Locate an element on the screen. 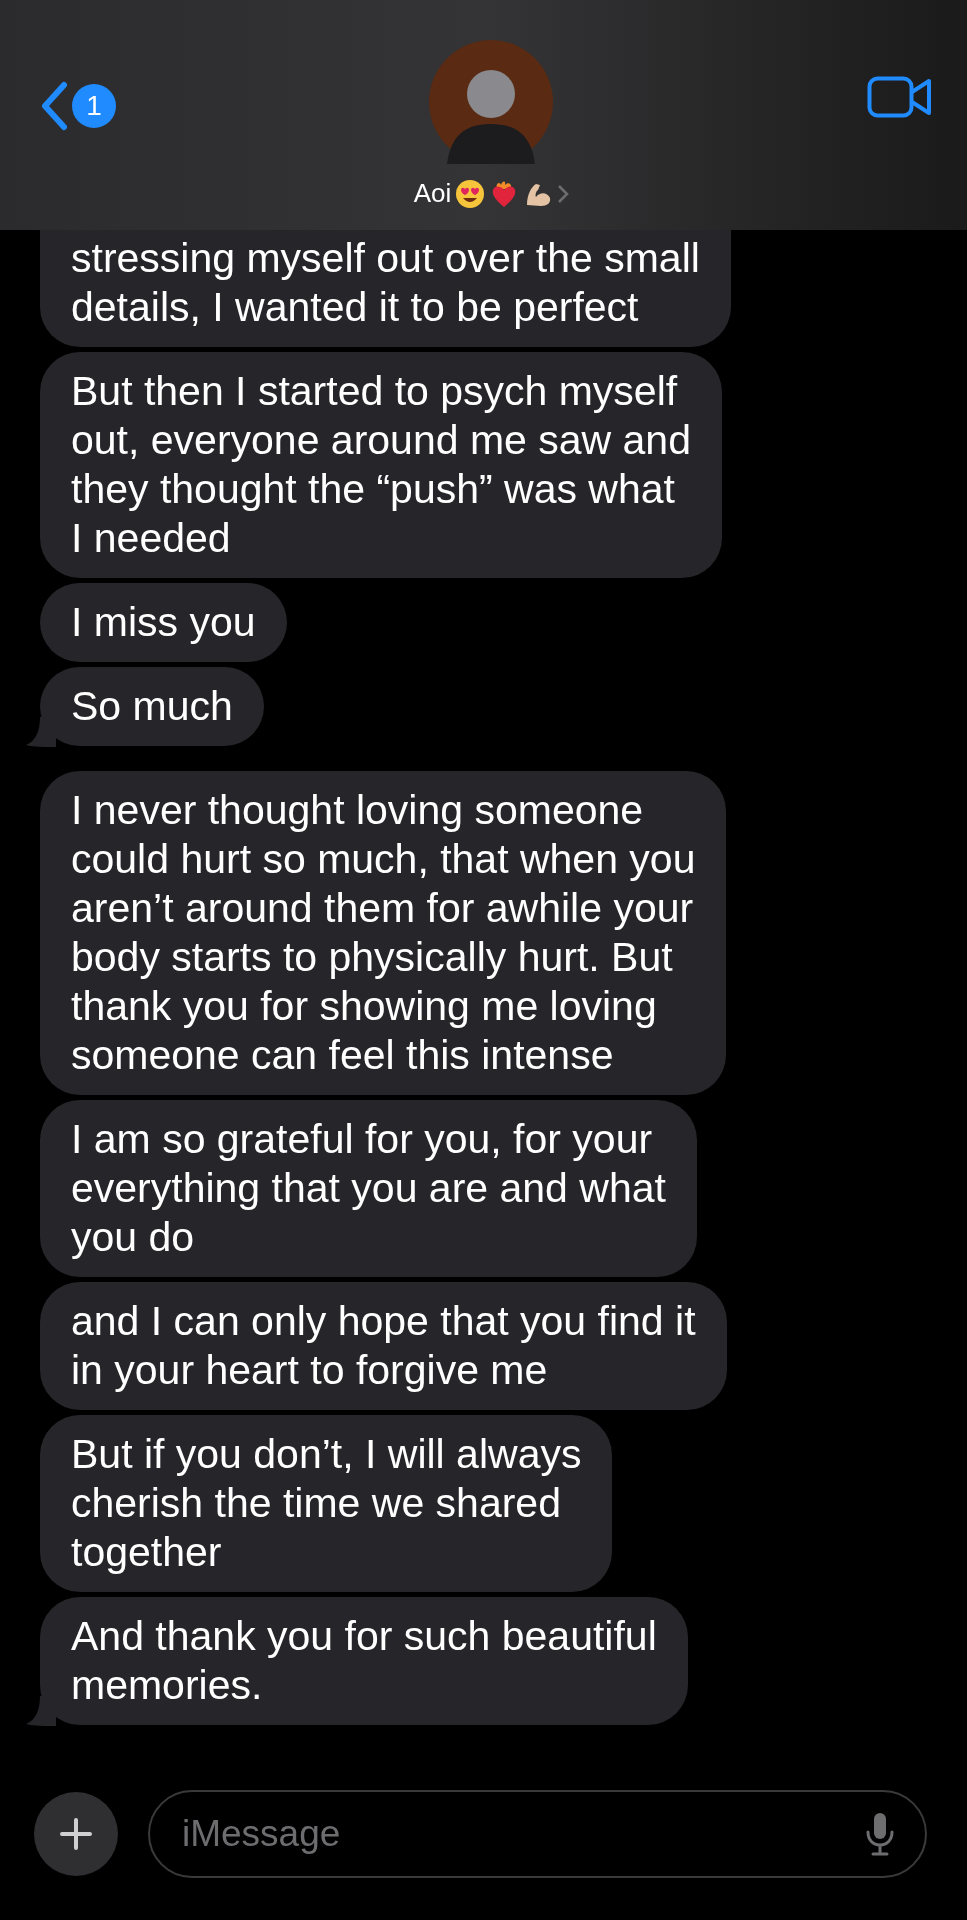  message-input: iMessage is located at coordinates (522, 1834).